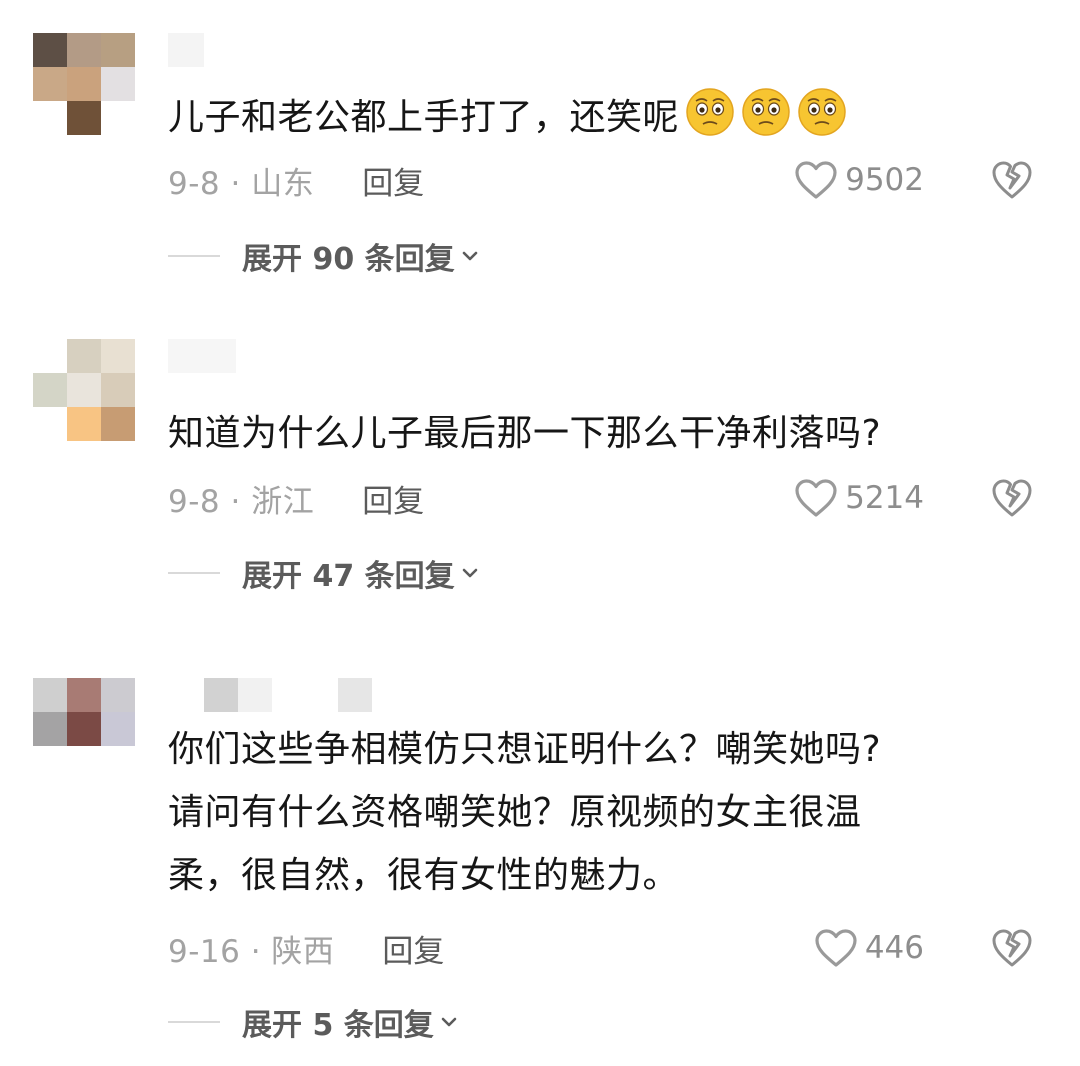  What do you see at coordinates (348, 259) in the screenshot?
I see `expand-replies-label: 展开 90 条回复` at bounding box center [348, 259].